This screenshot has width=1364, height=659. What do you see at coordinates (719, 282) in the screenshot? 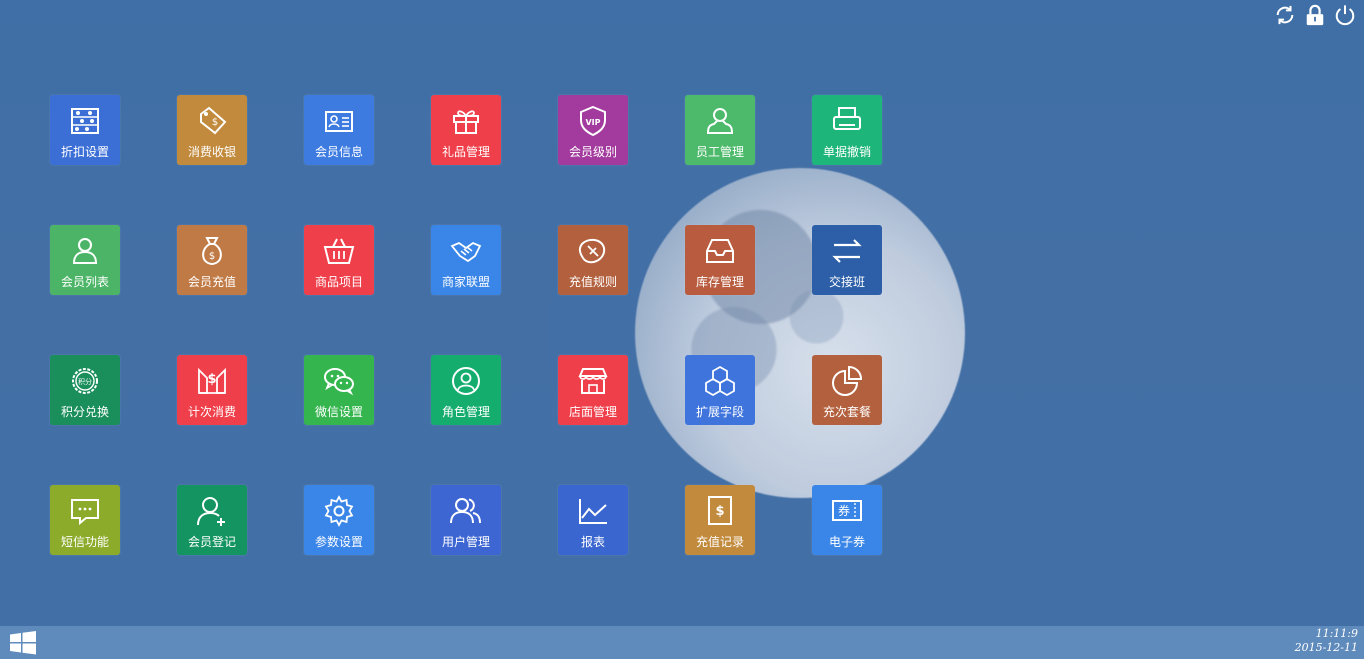
I see `tile-label: 库存管理` at bounding box center [719, 282].